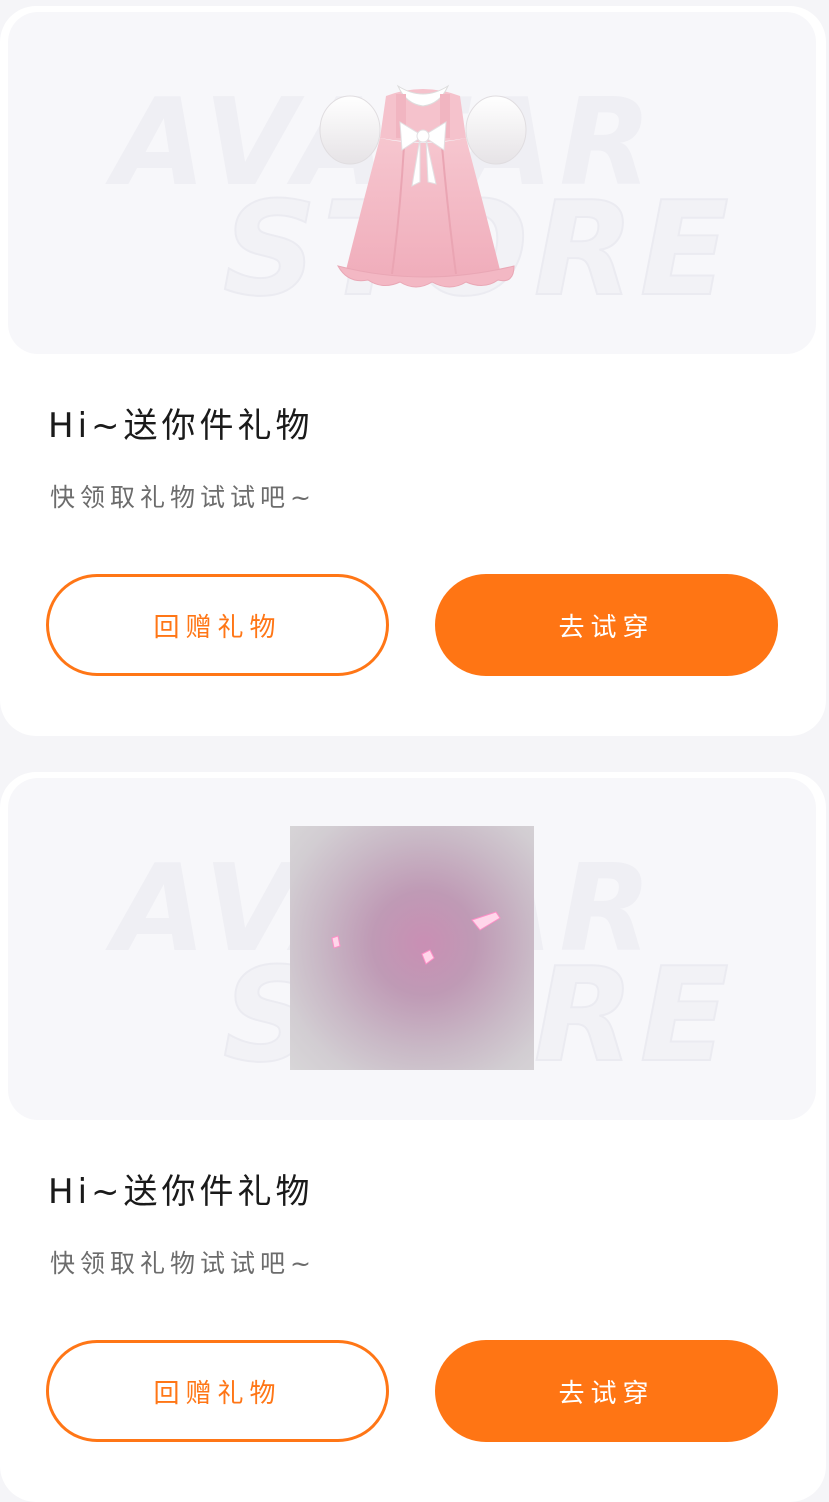 The height and width of the screenshot is (1502, 829). What do you see at coordinates (416, 938) in the screenshot?
I see `sparkle-icon` at bounding box center [416, 938].